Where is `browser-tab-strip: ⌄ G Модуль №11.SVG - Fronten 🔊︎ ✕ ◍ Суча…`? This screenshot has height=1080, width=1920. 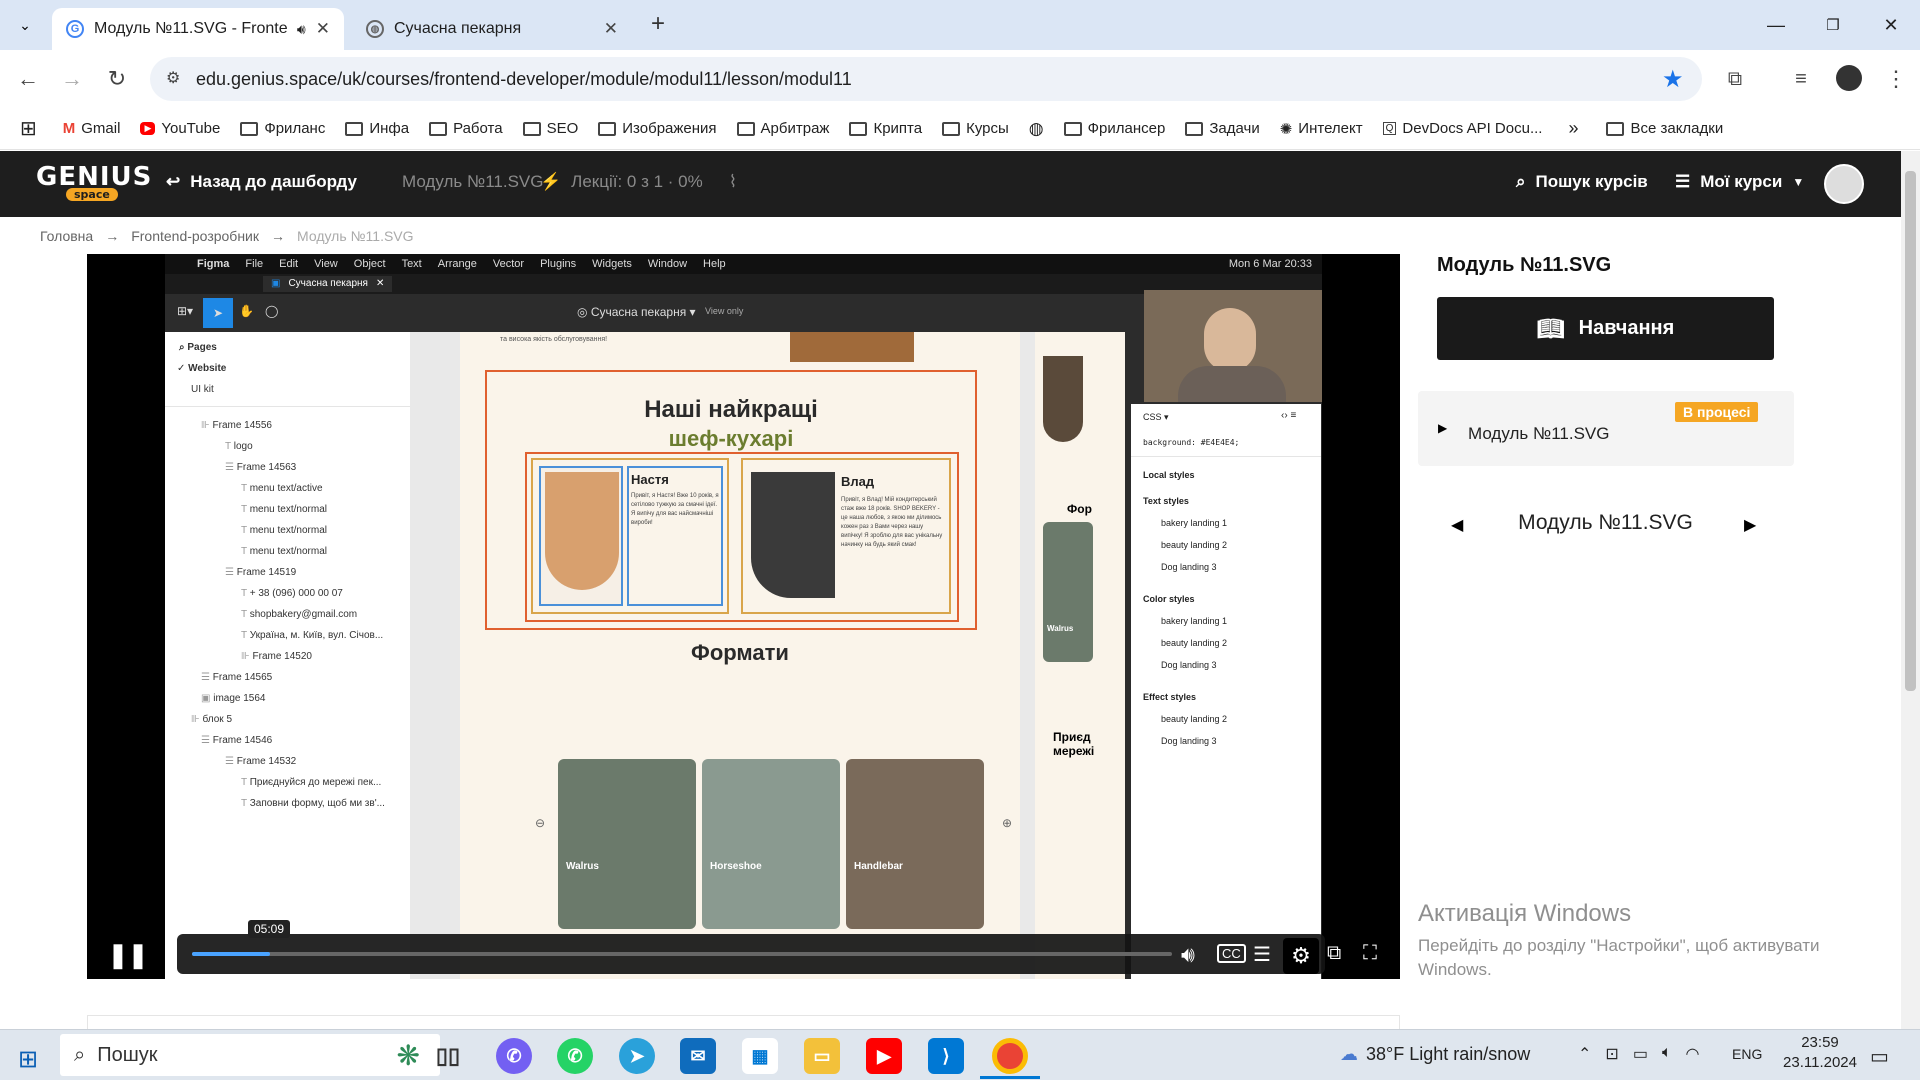
browser-tab-strip: ⌄ G Модуль №11.SVG - Fronten 🔊︎ ✕ ◍ Суча… is located at coordinates (960, 25).